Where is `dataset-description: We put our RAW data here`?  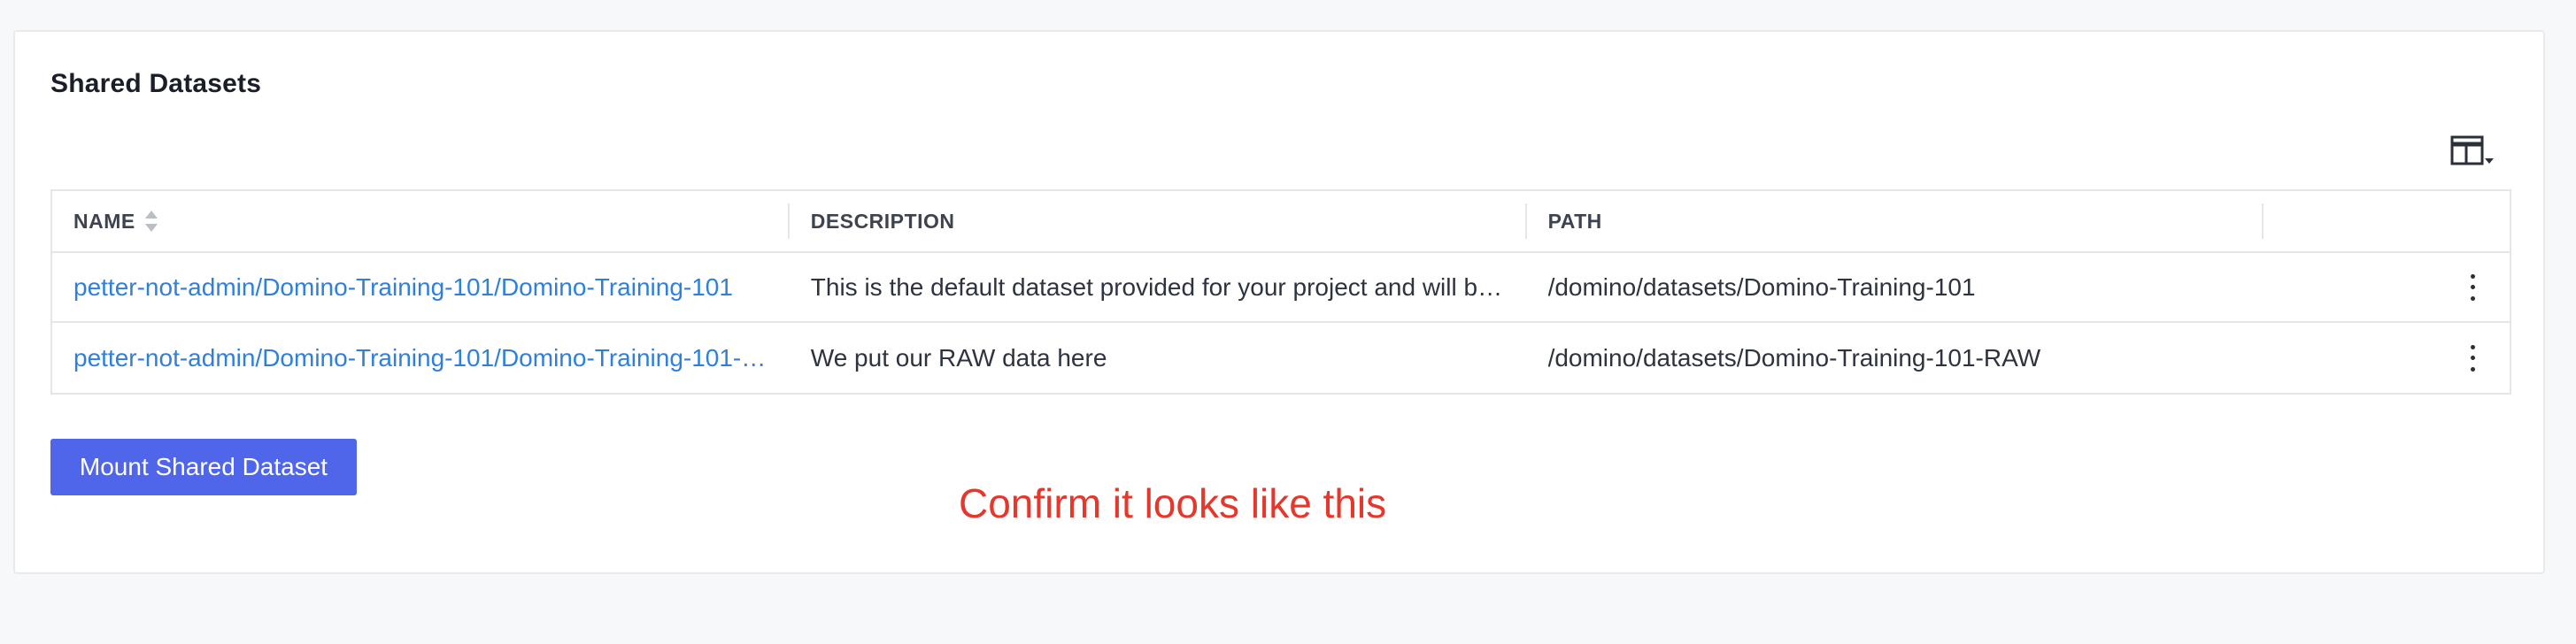 dataset-description: We put our RAW data here is located at coordinates (958, 357).